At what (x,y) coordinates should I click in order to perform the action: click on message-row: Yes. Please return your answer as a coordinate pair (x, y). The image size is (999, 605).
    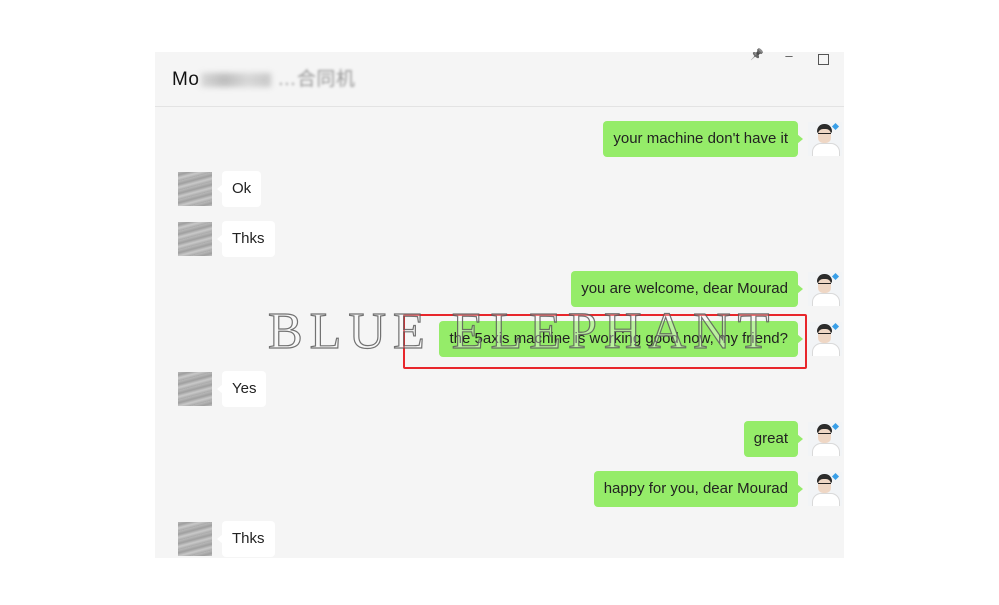
    Looking at the image, I should click on (499, 389).